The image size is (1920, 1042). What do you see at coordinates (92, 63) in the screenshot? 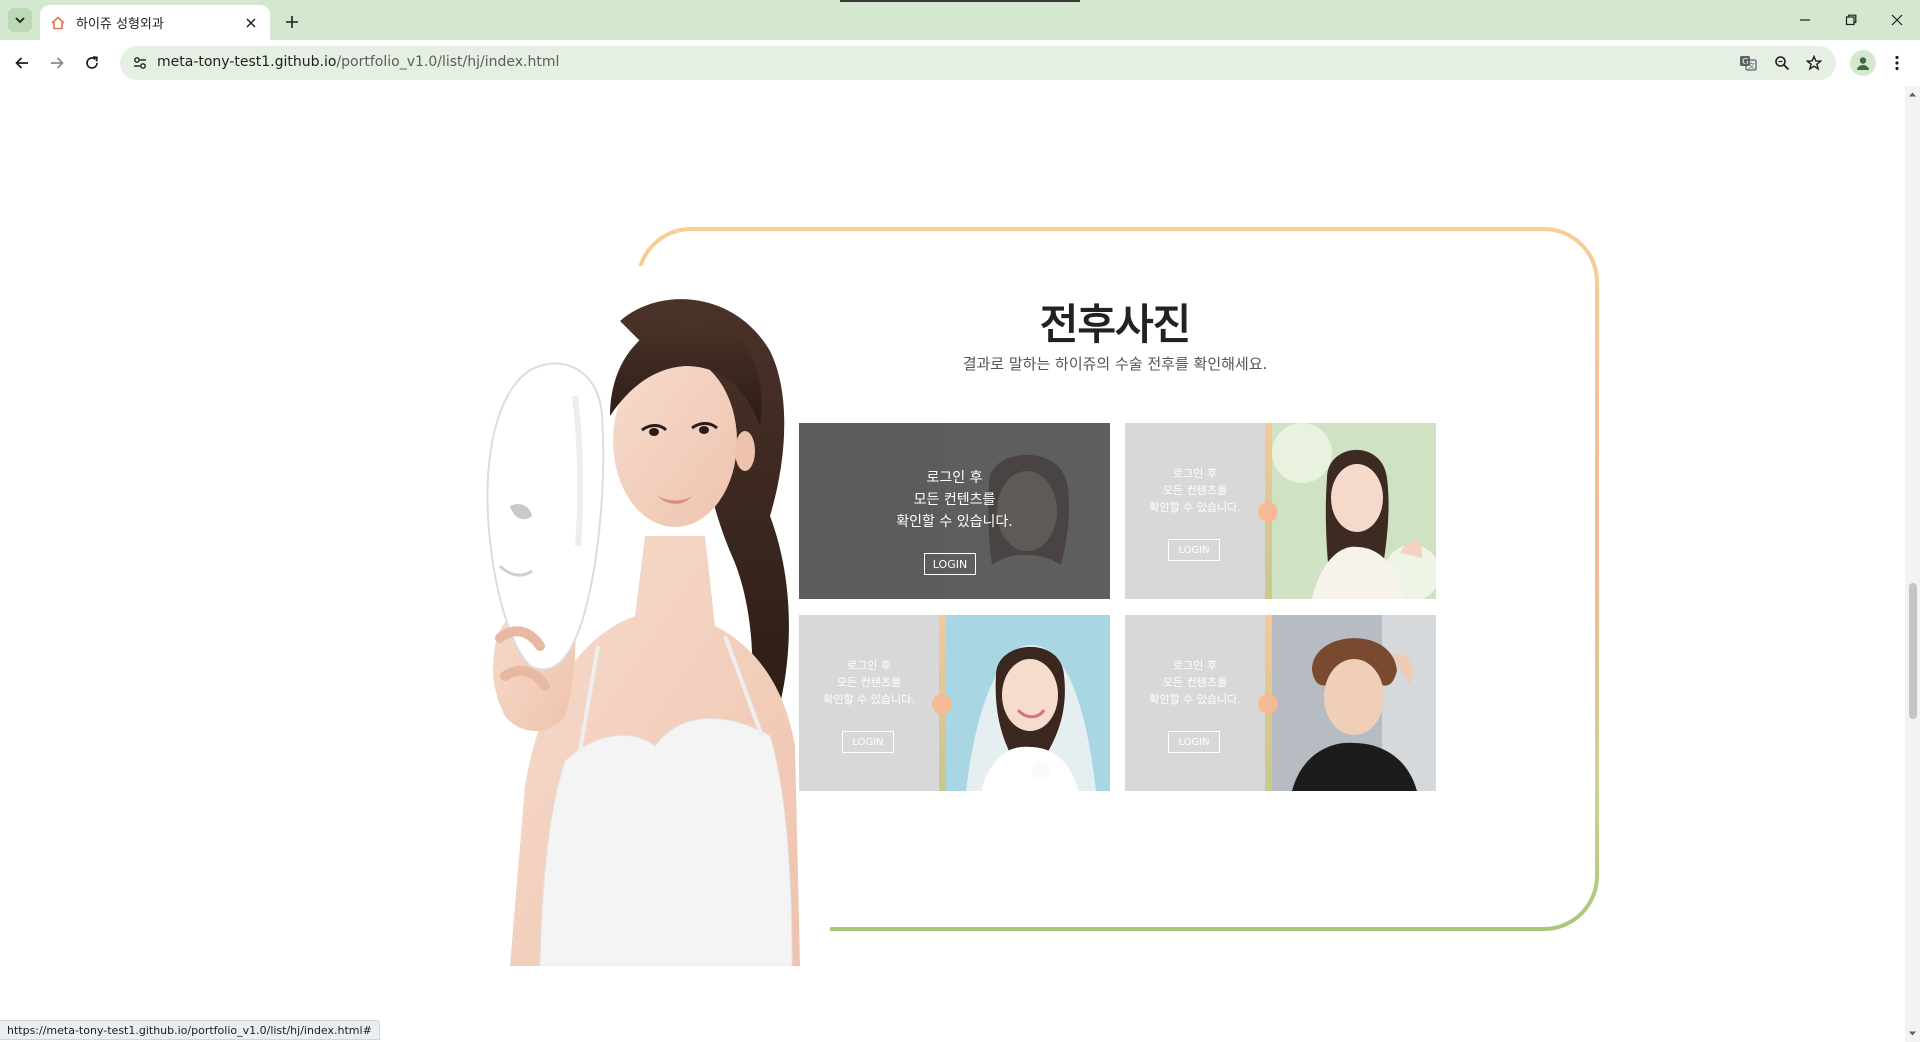
I see `reload-icon` at bounding box center [92, 63].